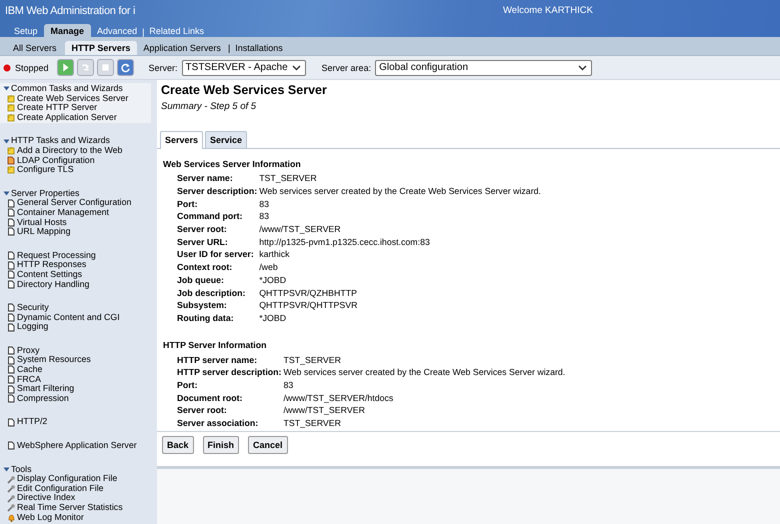 The width and height of the screenshot is (780, 524). I want to click on section-heading: Server Properties, so click(45, 193).